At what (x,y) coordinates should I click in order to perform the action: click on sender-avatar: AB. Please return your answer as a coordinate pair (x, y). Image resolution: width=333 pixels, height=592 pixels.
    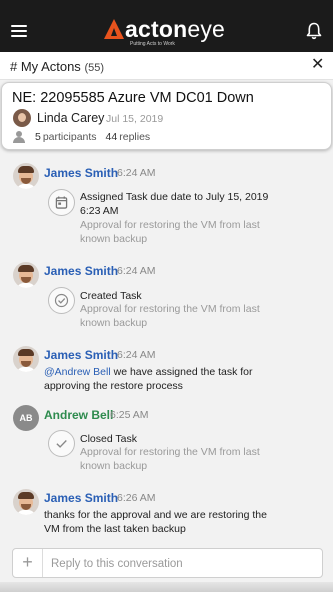
    Looking at the image, I should click on (26, 418).